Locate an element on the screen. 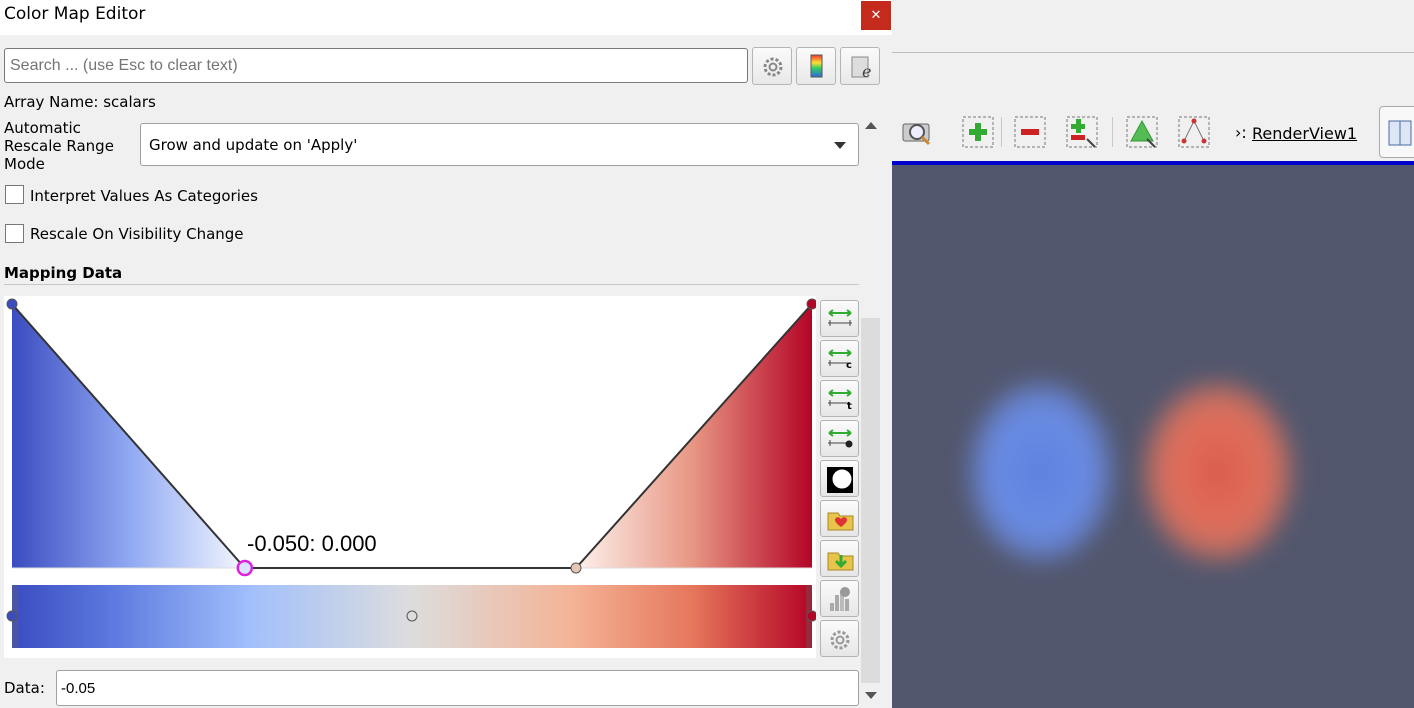  split-view-button is located at coordinates (1396, 132).